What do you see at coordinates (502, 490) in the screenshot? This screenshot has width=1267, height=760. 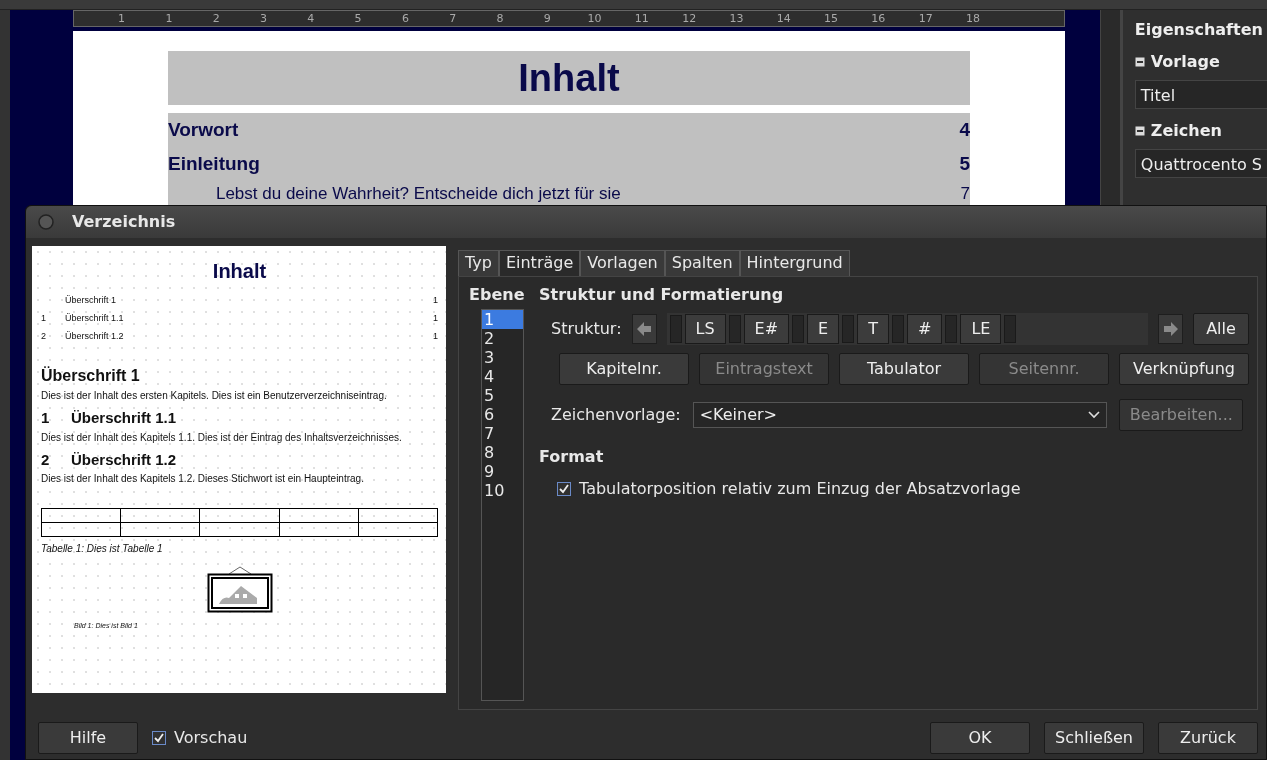 I see `list-item: 10` at bounding box center [502, 490].